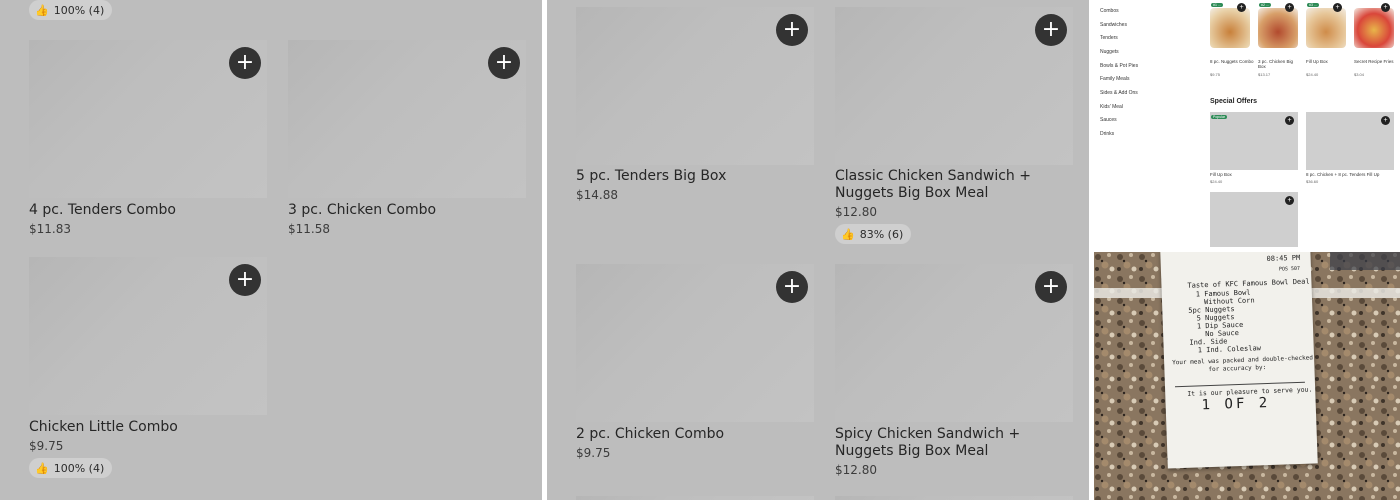  Describe the element at coordinates (695, 434) in the screenshot. I see `item-name: 2 pc. Chicken Combo` at that location.